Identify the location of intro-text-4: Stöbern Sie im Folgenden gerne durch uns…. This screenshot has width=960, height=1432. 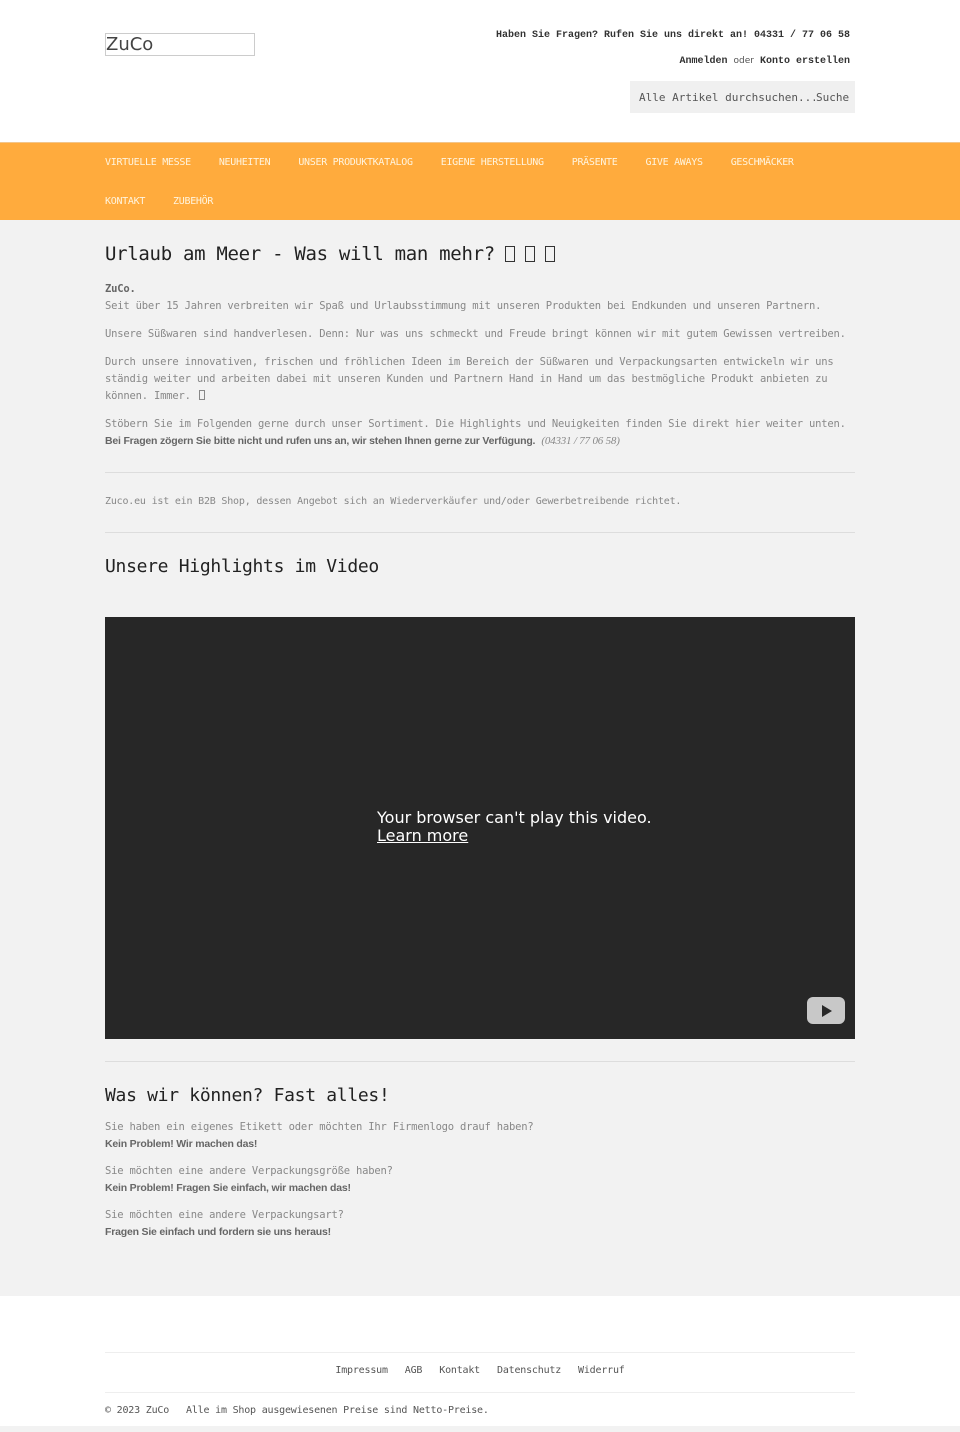
(475, 424).